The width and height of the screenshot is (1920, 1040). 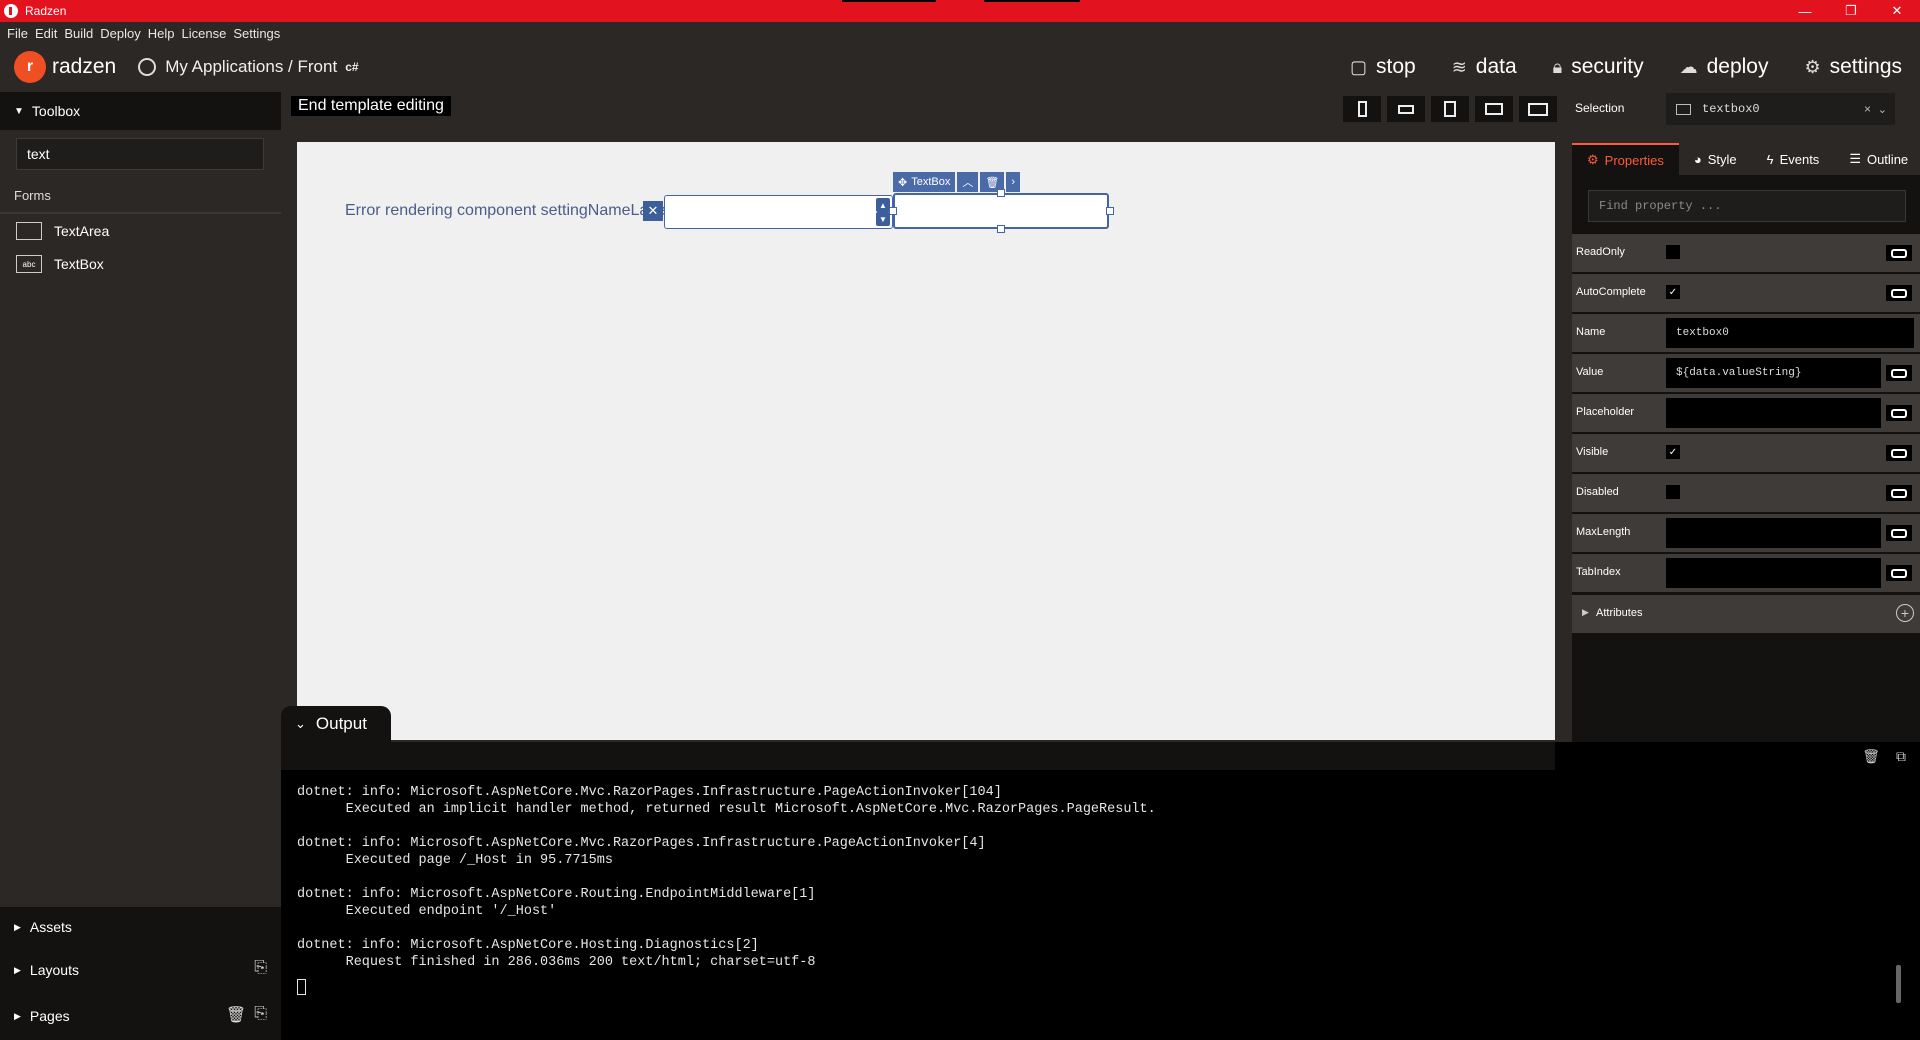 What do you see at coordinates (1793, 159) in the screenshot?
I see `tab-events: ϟ Events` at bounding box center [1793, 159].